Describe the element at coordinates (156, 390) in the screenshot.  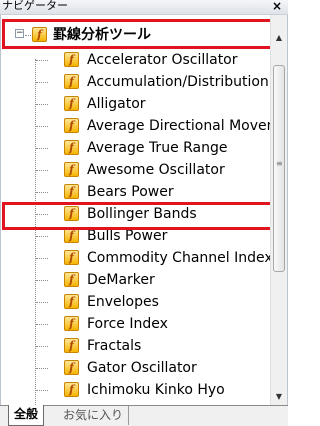
I see `tree-item-label: Ichimoku Kinko Hyo` at that location.